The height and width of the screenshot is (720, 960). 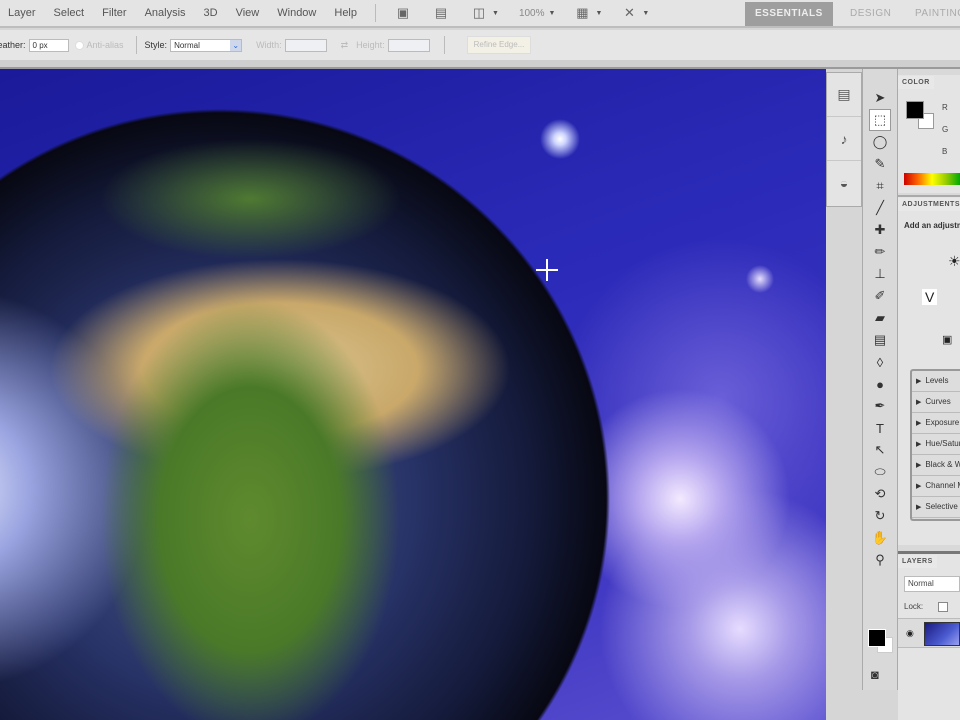 What do you see at coordinates (880, 494) in the screenshot?
I see `3d-rotate-tool-icon: ⟲` at bounding box center [880, 494].